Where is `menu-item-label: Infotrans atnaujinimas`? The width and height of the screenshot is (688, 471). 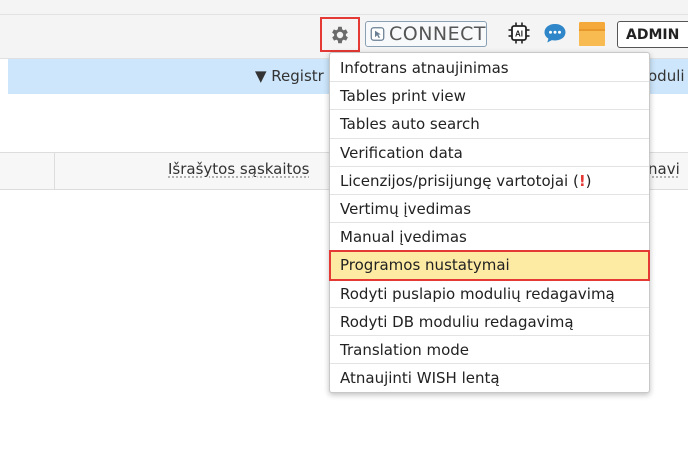
menu-item-label: Infotrans atnaujinimas is located at coordinates (424, 68).